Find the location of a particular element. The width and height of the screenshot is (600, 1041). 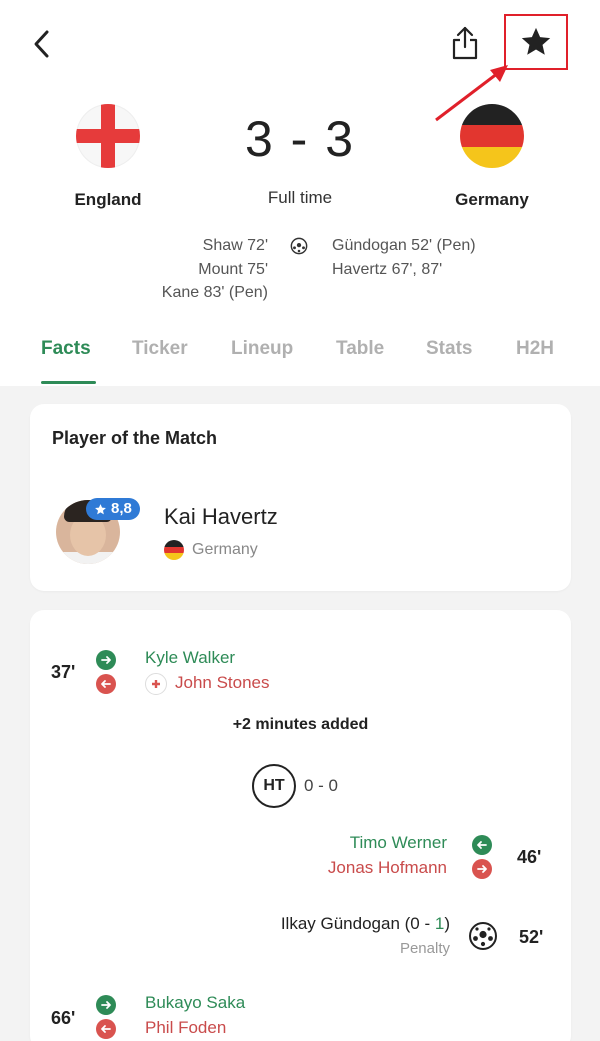

rating-badge: 8,8 is located at coordinates (113, 509).